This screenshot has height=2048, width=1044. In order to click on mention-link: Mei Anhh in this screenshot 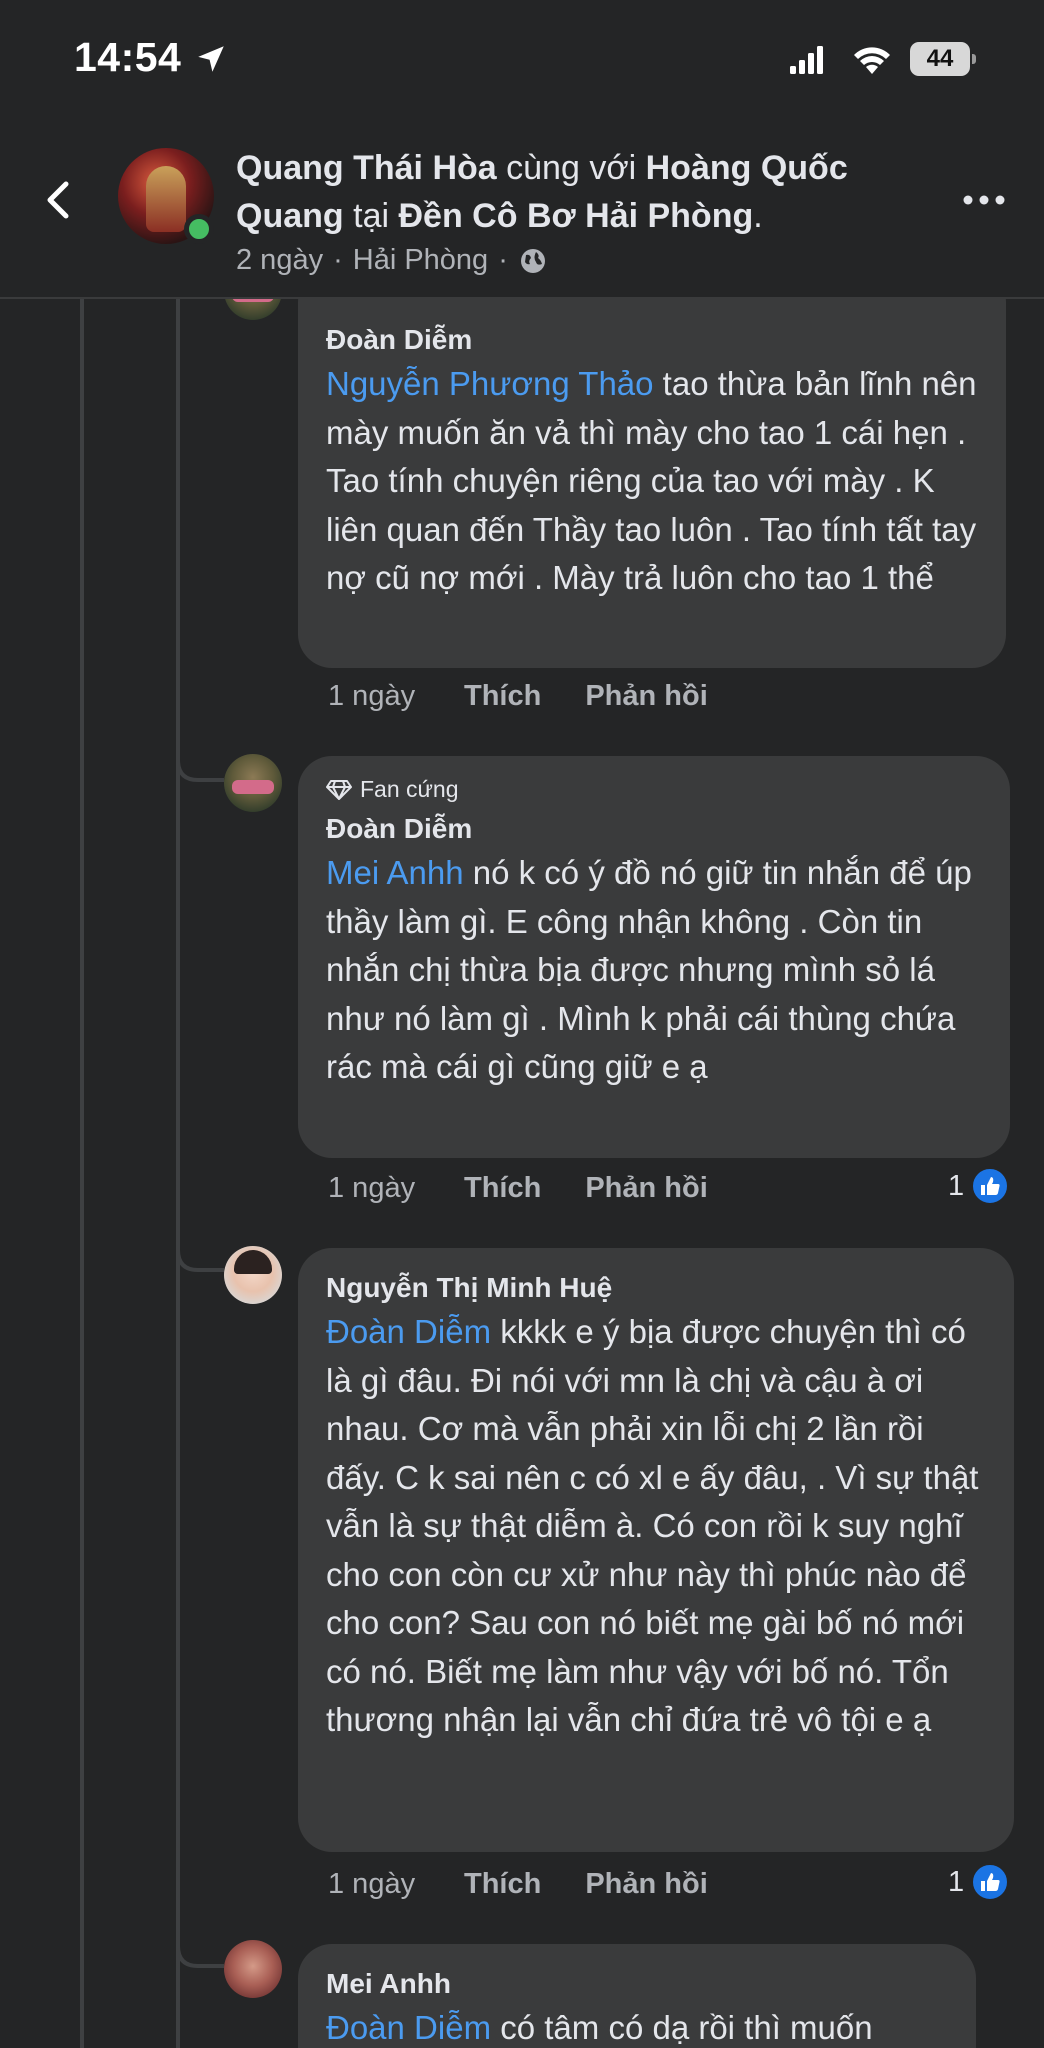, I will do `click(395, 872)`.